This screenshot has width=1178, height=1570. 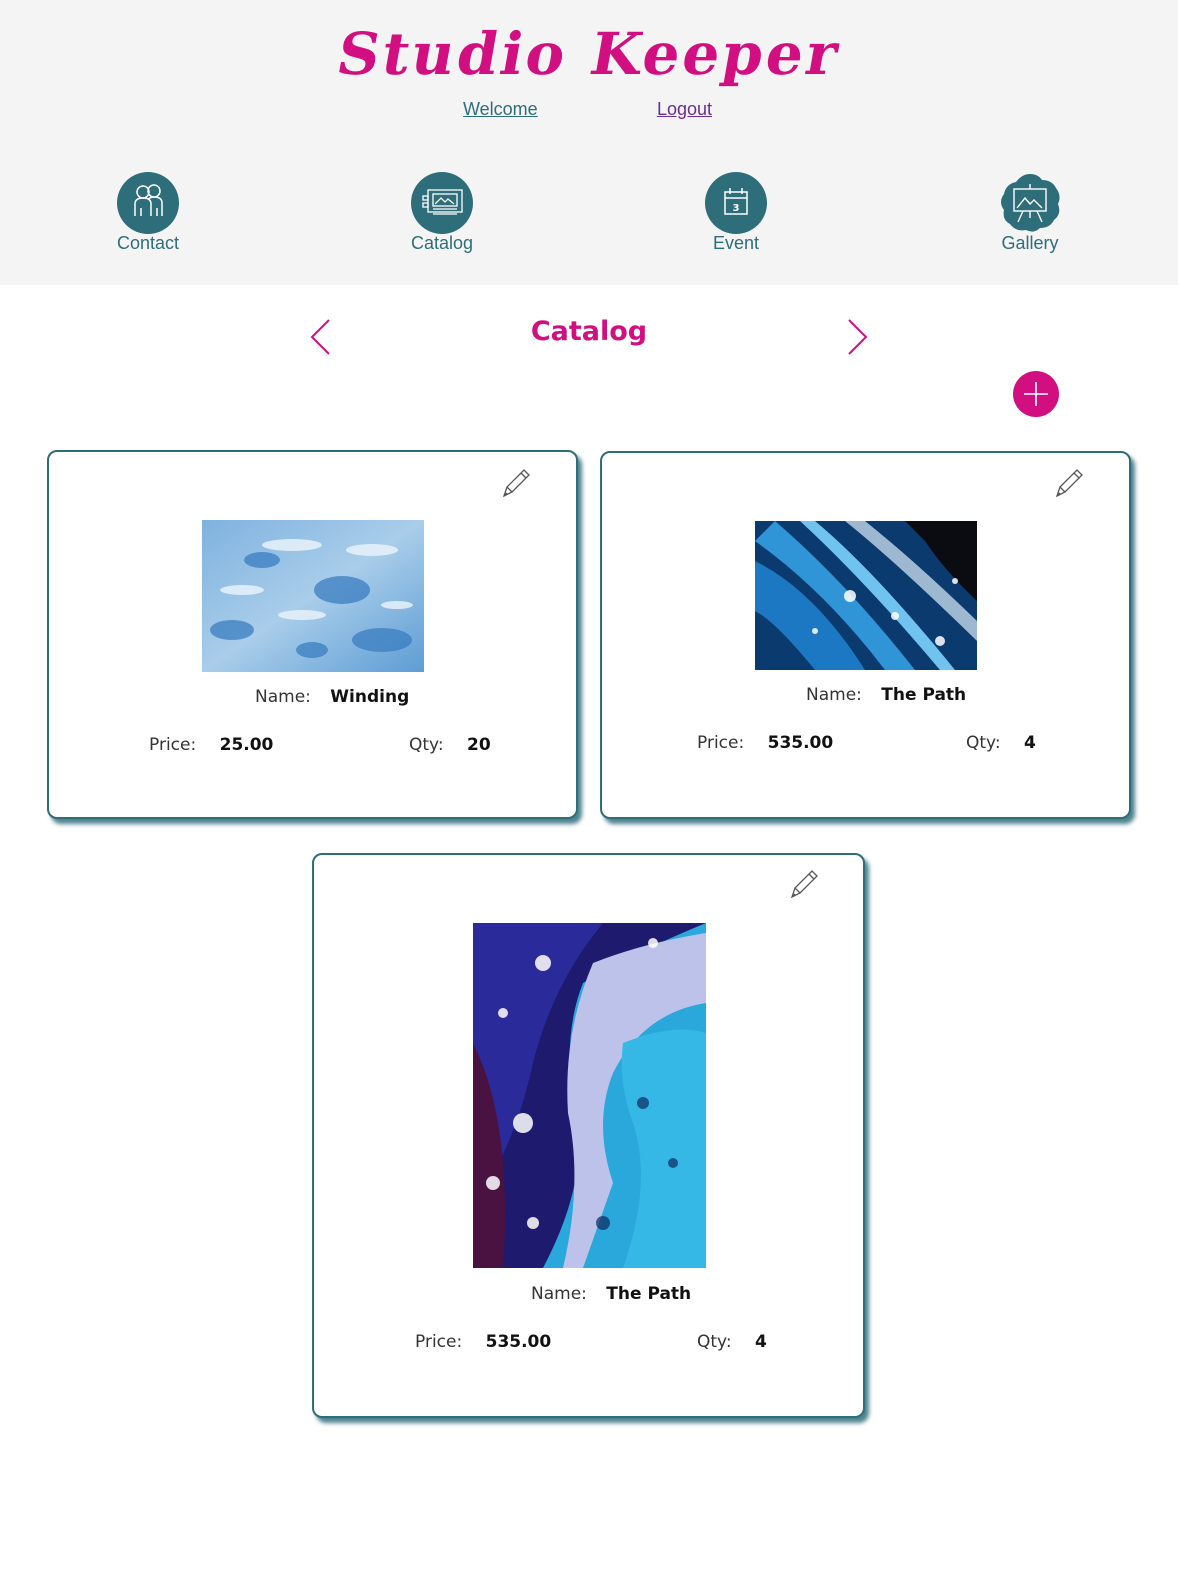 What do you see at coordinates (736, 208) in the screenshot?
I see `svg-text: 3` at bounding box center [736, 208].